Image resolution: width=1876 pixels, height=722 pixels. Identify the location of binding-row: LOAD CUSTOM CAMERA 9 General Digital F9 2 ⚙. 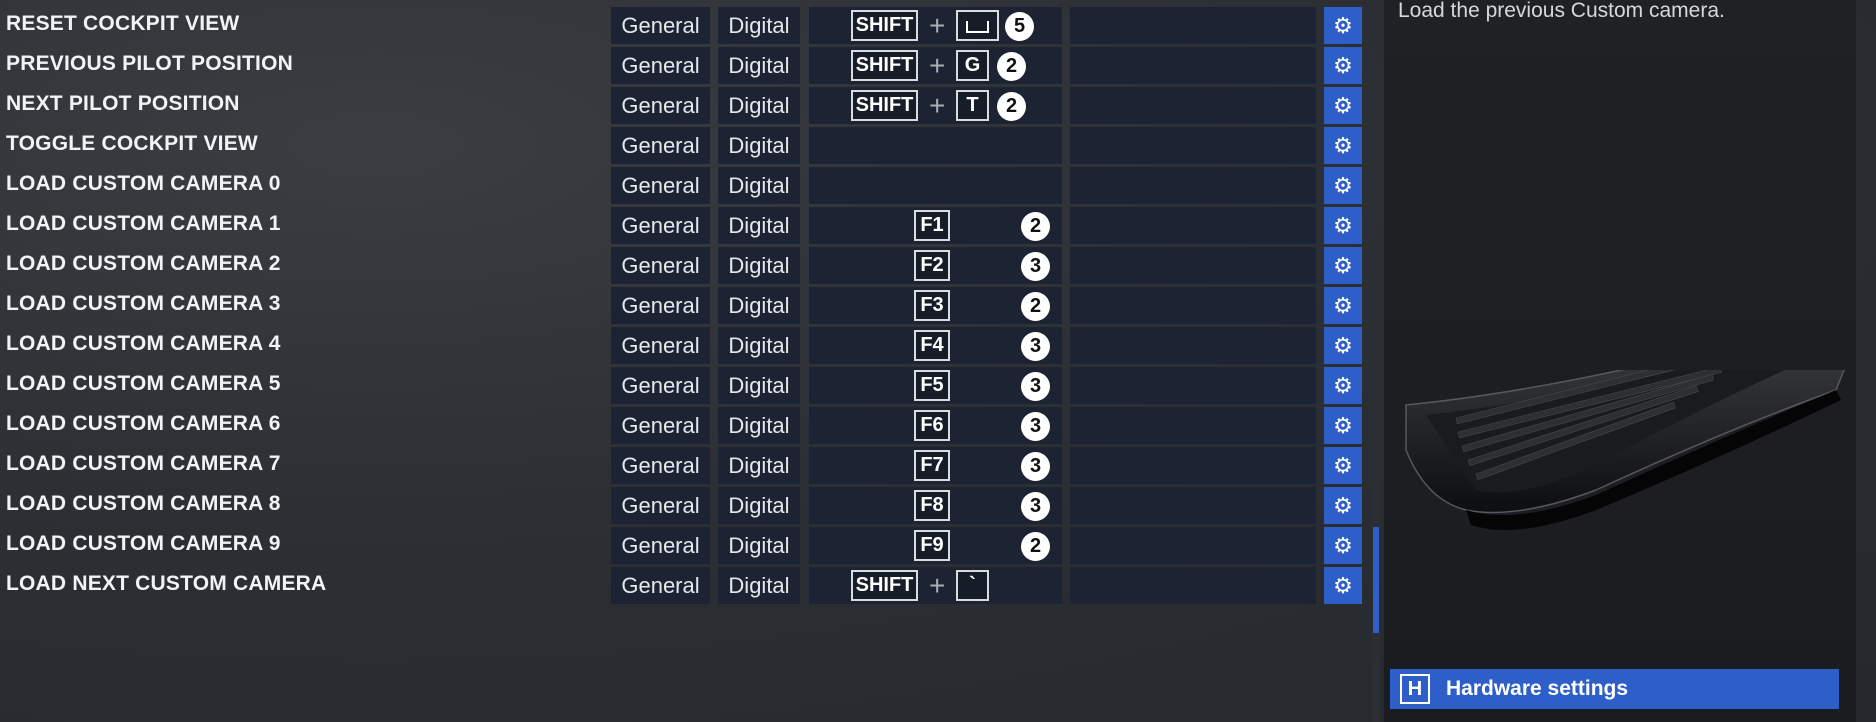
(684, 544).